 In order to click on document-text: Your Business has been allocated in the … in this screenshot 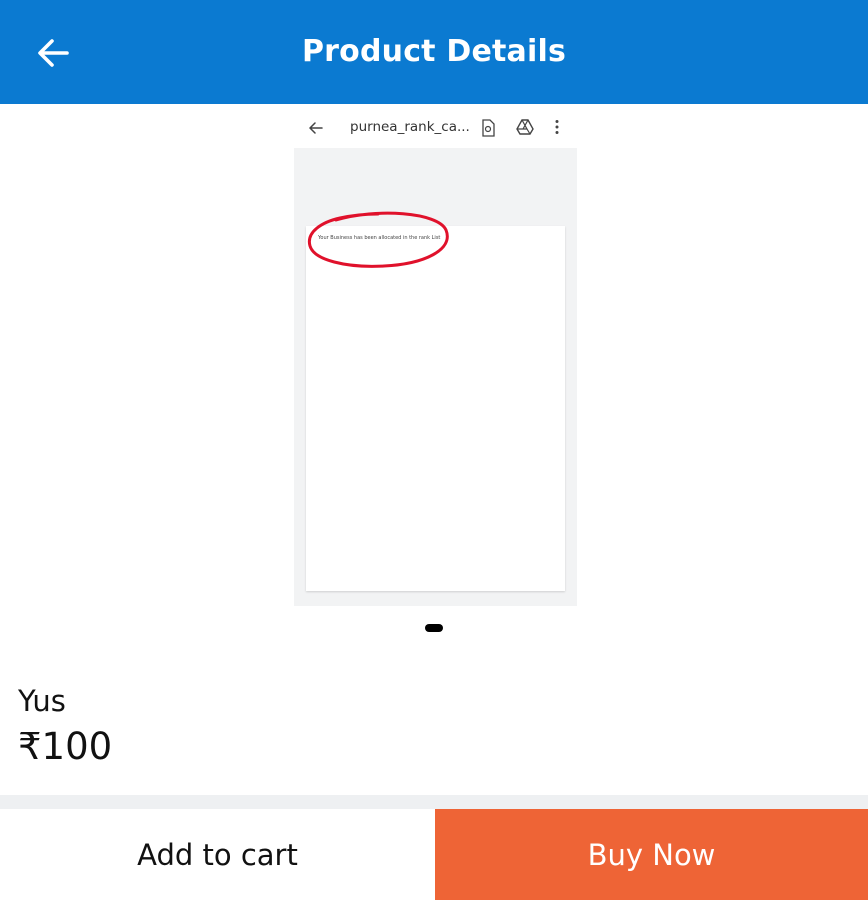, I will do `click(379, 238)`.